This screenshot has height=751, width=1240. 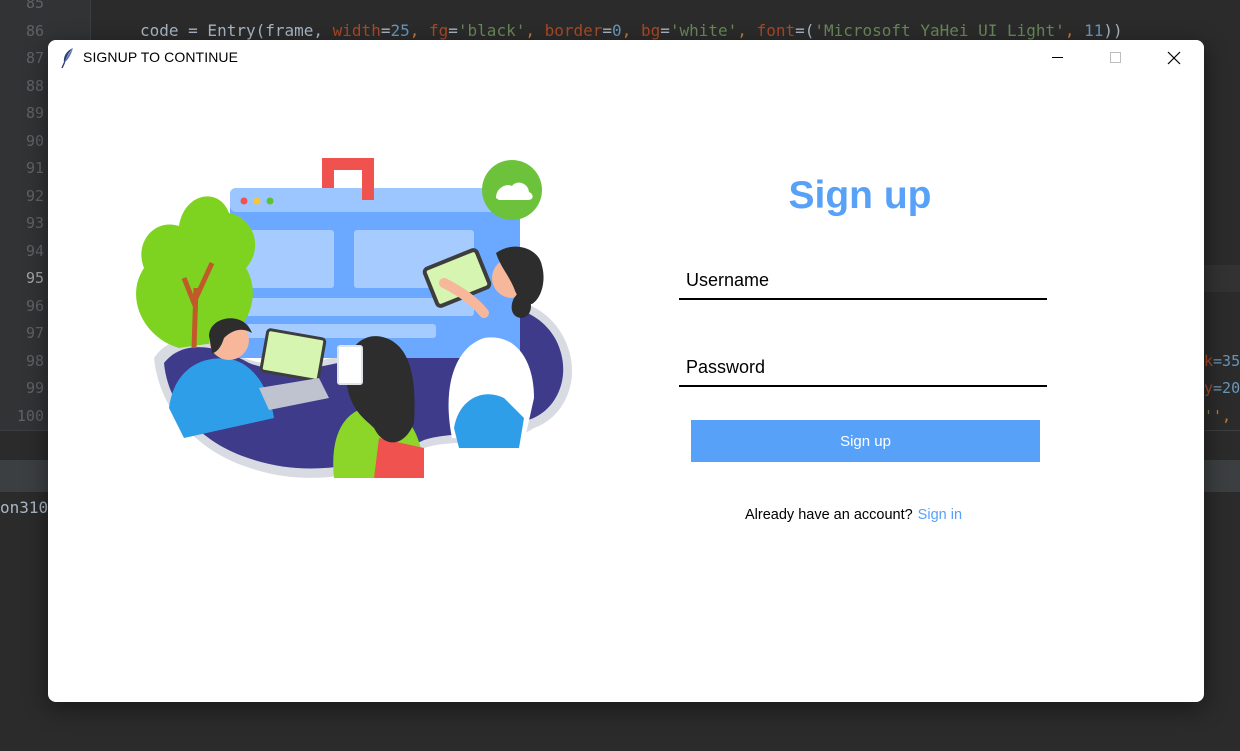 I want to click on line-number: 88, so click(x=34, y=86).